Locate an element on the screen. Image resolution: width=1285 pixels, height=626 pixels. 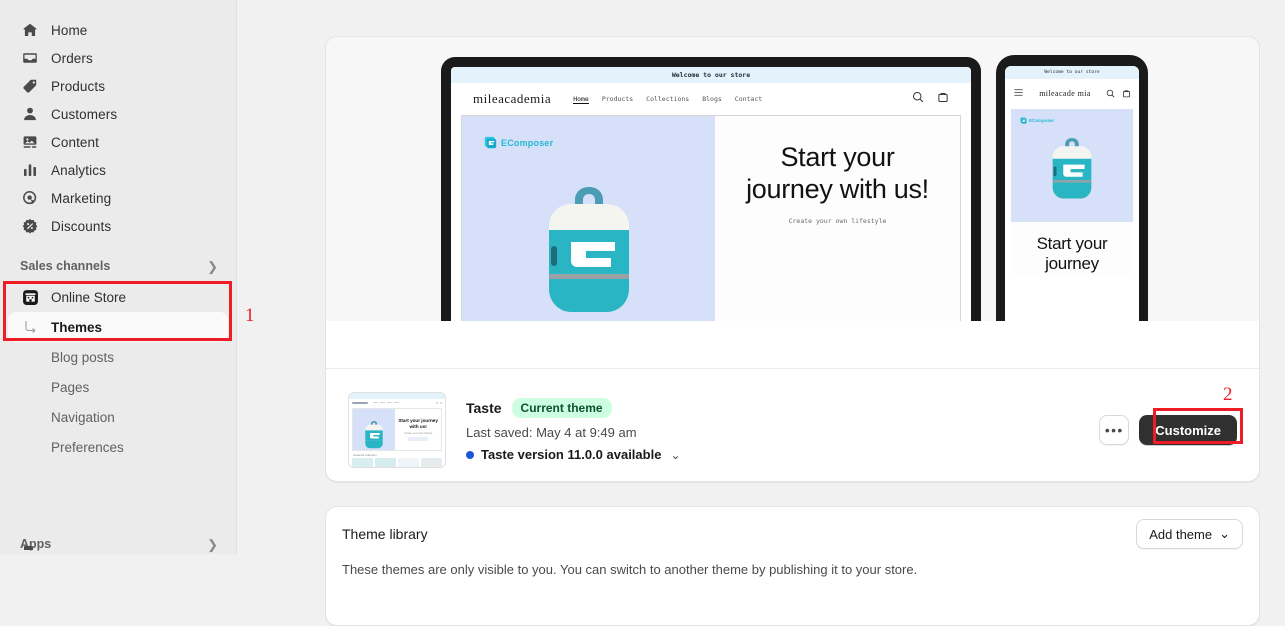
mobile-header-icons is located at coordinates (1118, 94).